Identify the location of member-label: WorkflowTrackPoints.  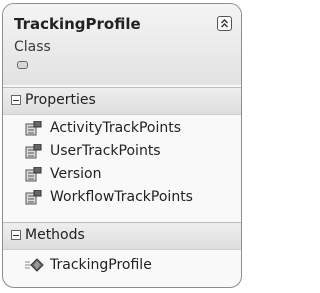
(121, 197).